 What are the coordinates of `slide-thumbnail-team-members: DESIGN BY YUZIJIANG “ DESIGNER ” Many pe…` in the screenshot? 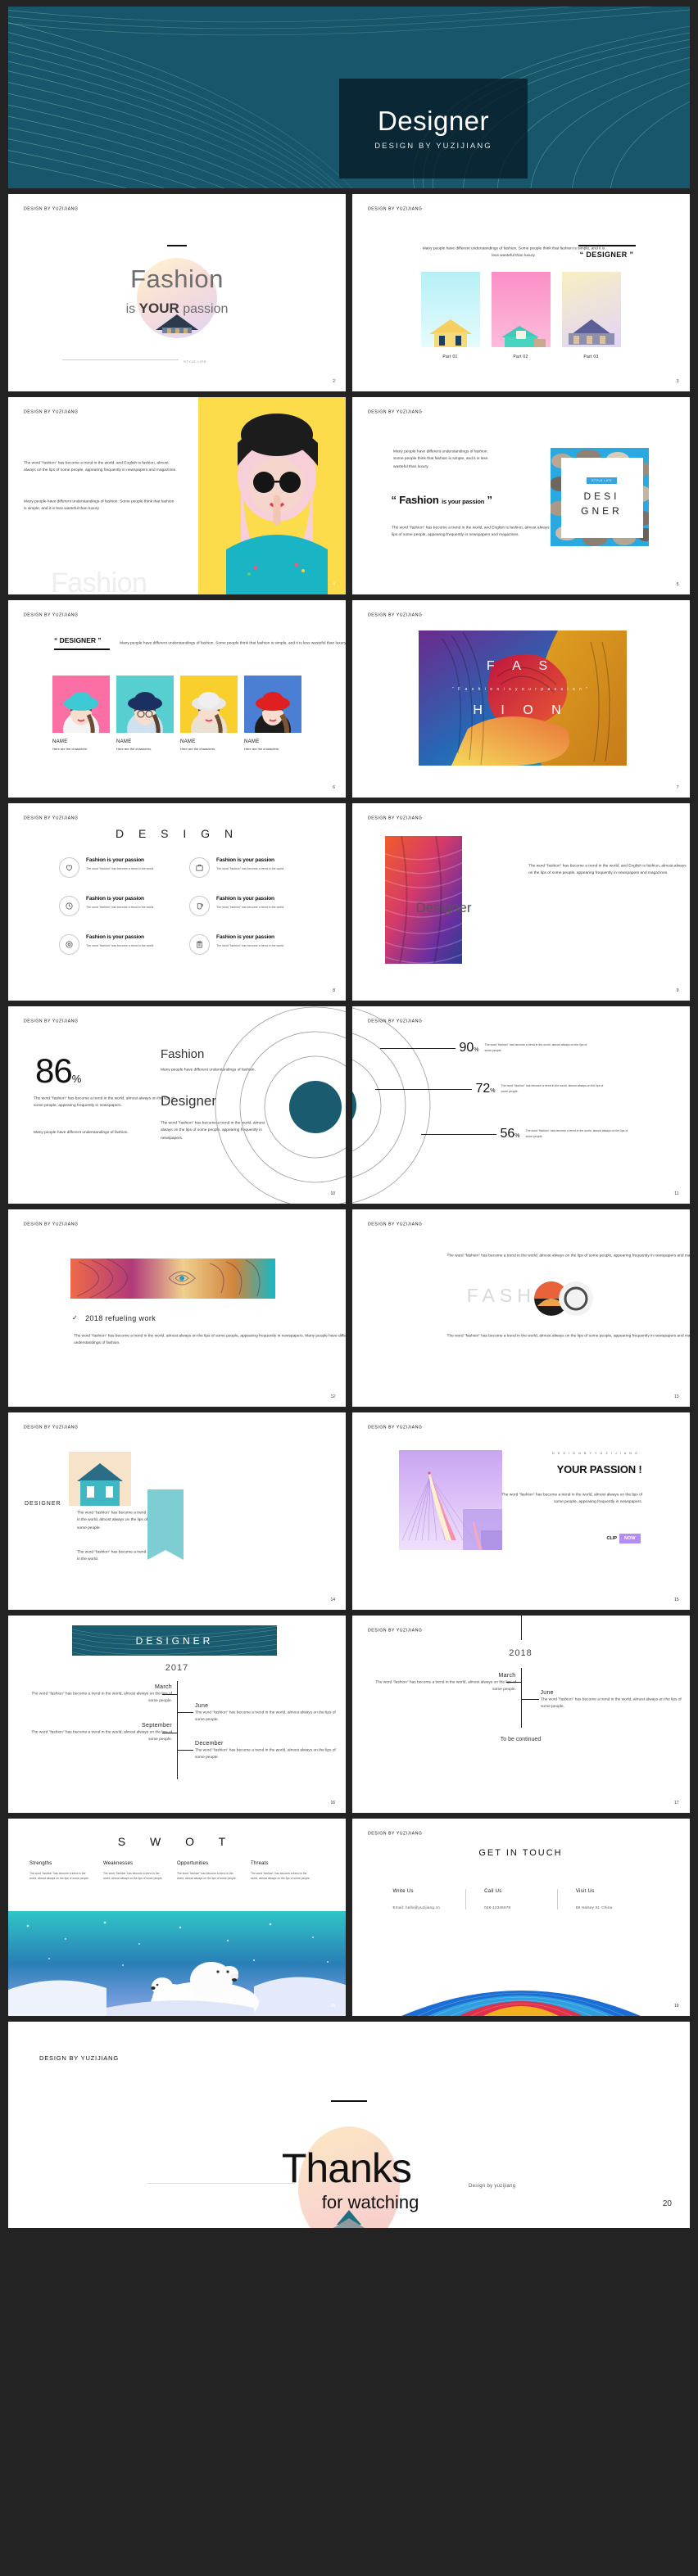 It's located at (177, 699).